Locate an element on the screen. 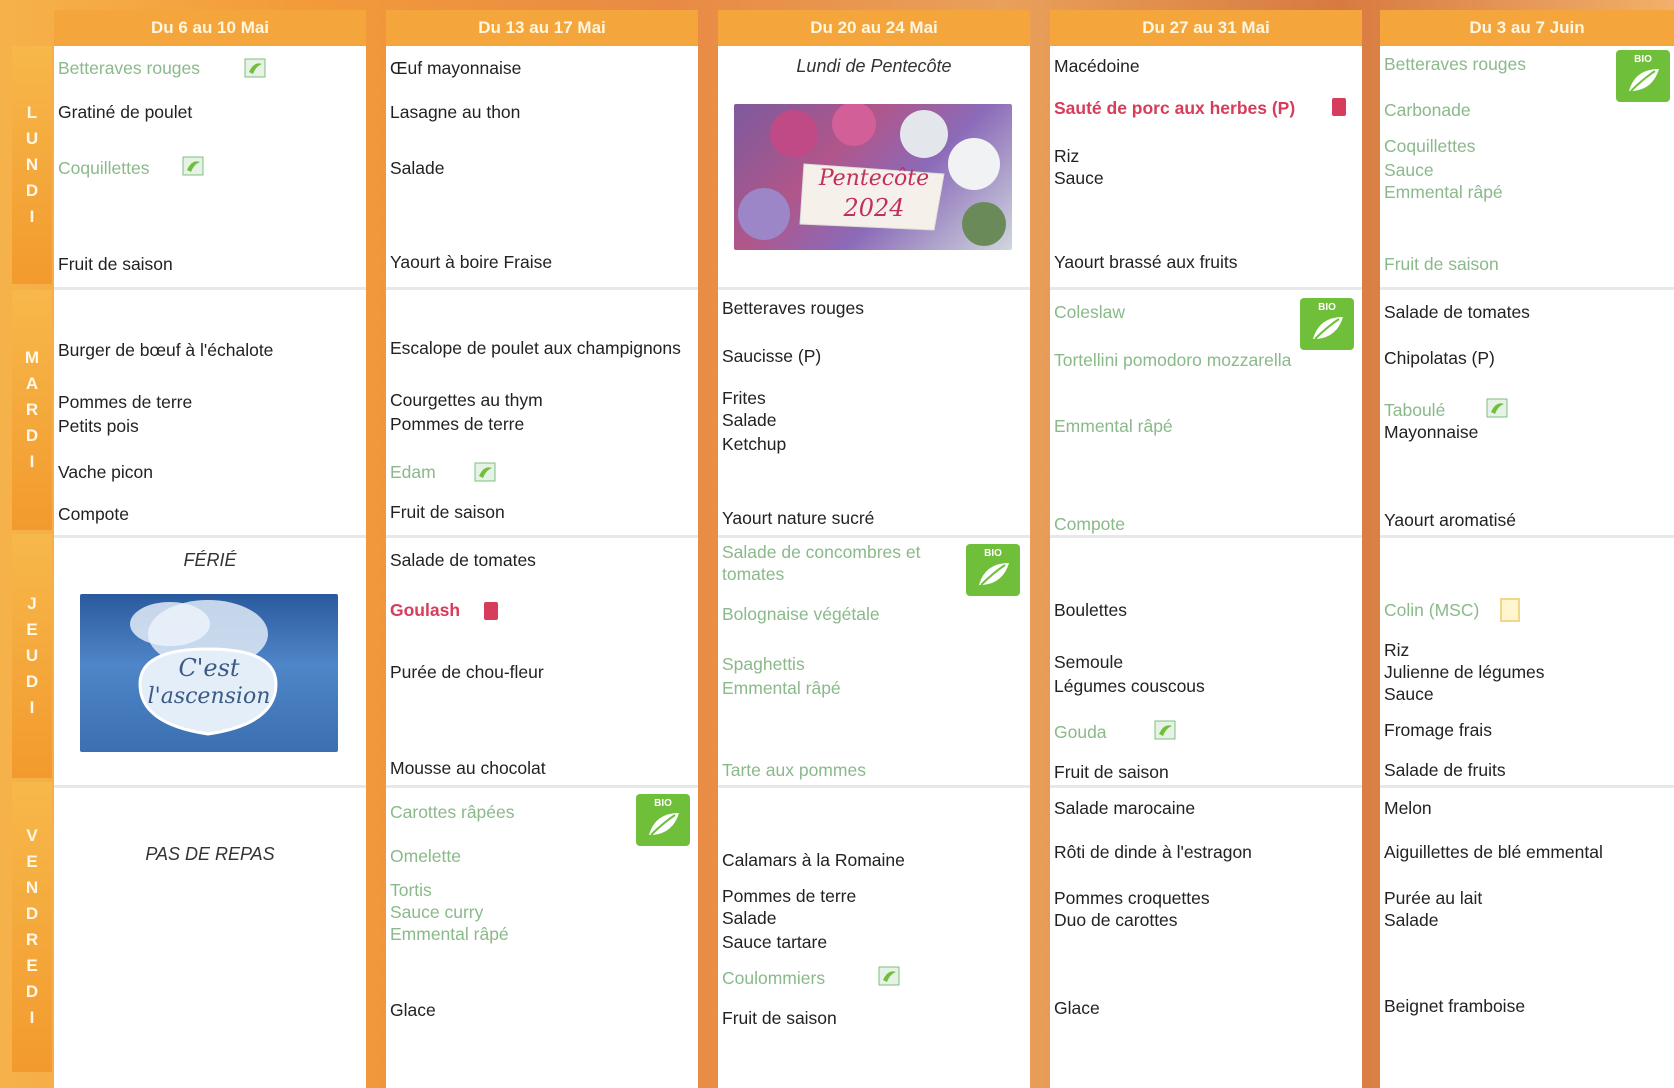  menu-item: Lasagne au thon is located at coordinates (455, 112).